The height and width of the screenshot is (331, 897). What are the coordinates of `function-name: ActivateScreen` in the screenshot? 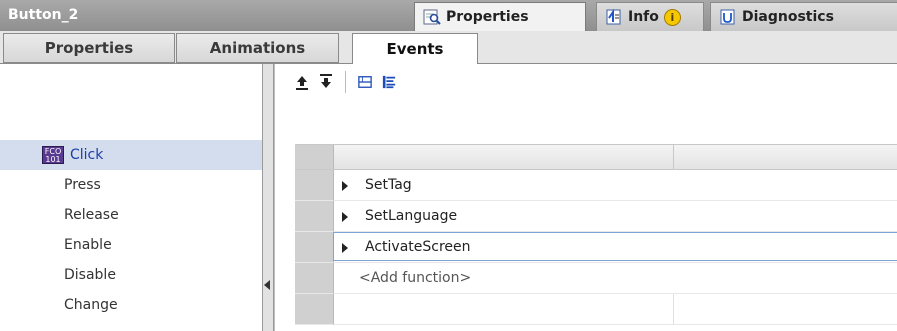 It's located at (418, 247).